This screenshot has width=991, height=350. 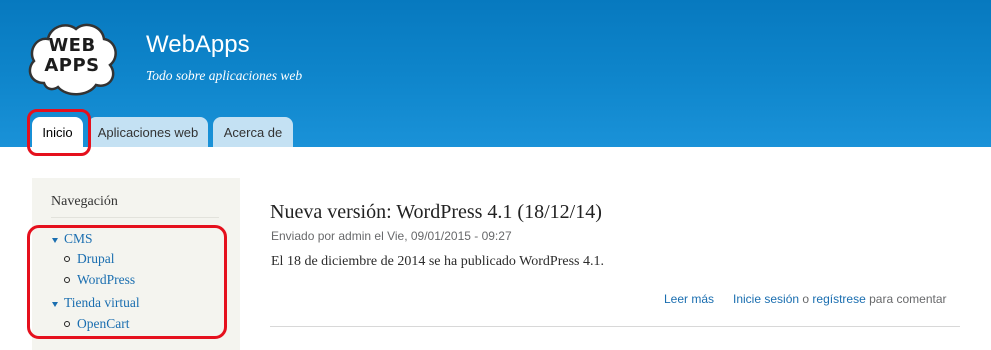 I want to click on post-title: Nueva versión: WordPress 4.1 (18/12/14), so click(x=436, y=212).